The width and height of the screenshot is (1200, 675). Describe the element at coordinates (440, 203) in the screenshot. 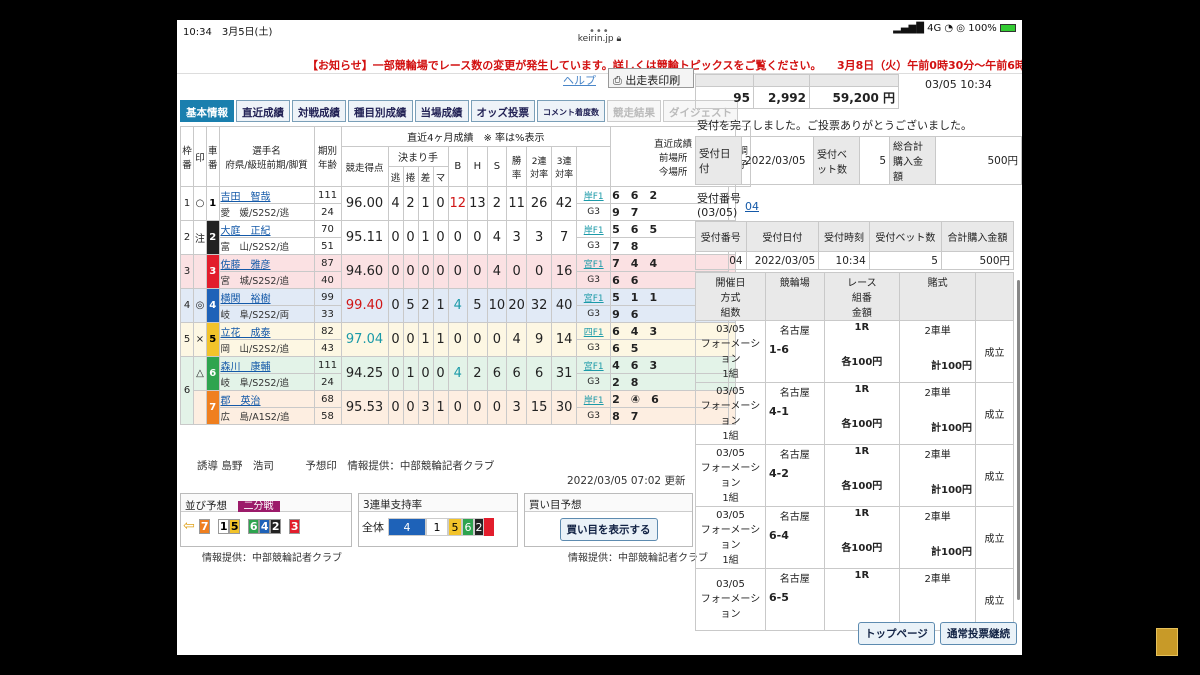

I see `kimarite-3: 0` at that location.